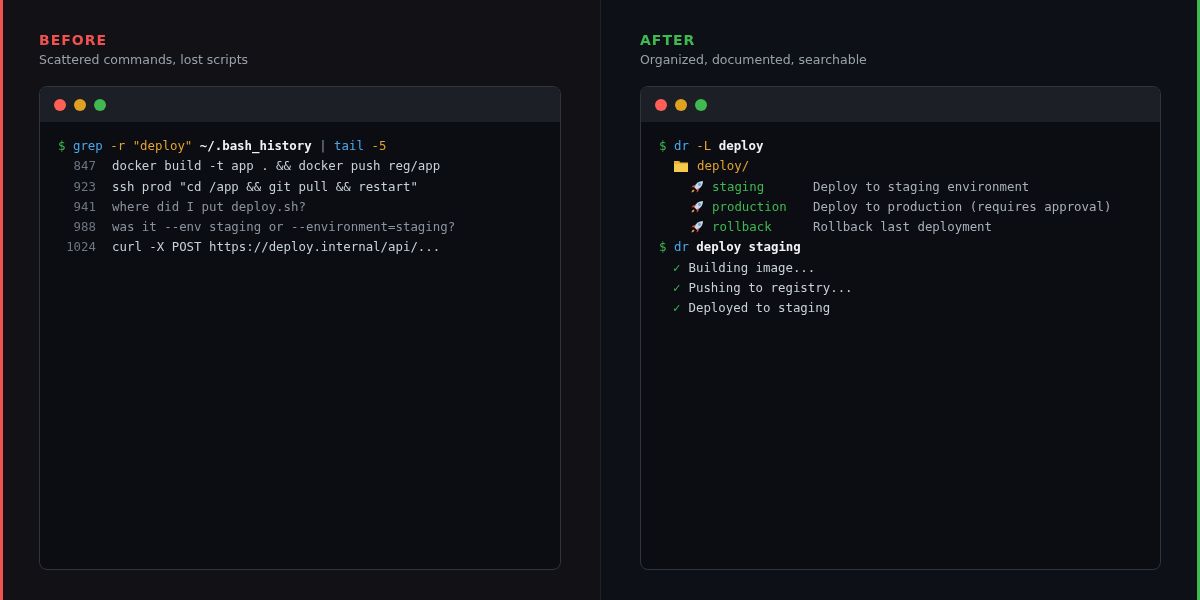 Image resolution: width=1200 pixels, height=600 pixels. I want to click on folder-name: deploy/, so click(723, 166).